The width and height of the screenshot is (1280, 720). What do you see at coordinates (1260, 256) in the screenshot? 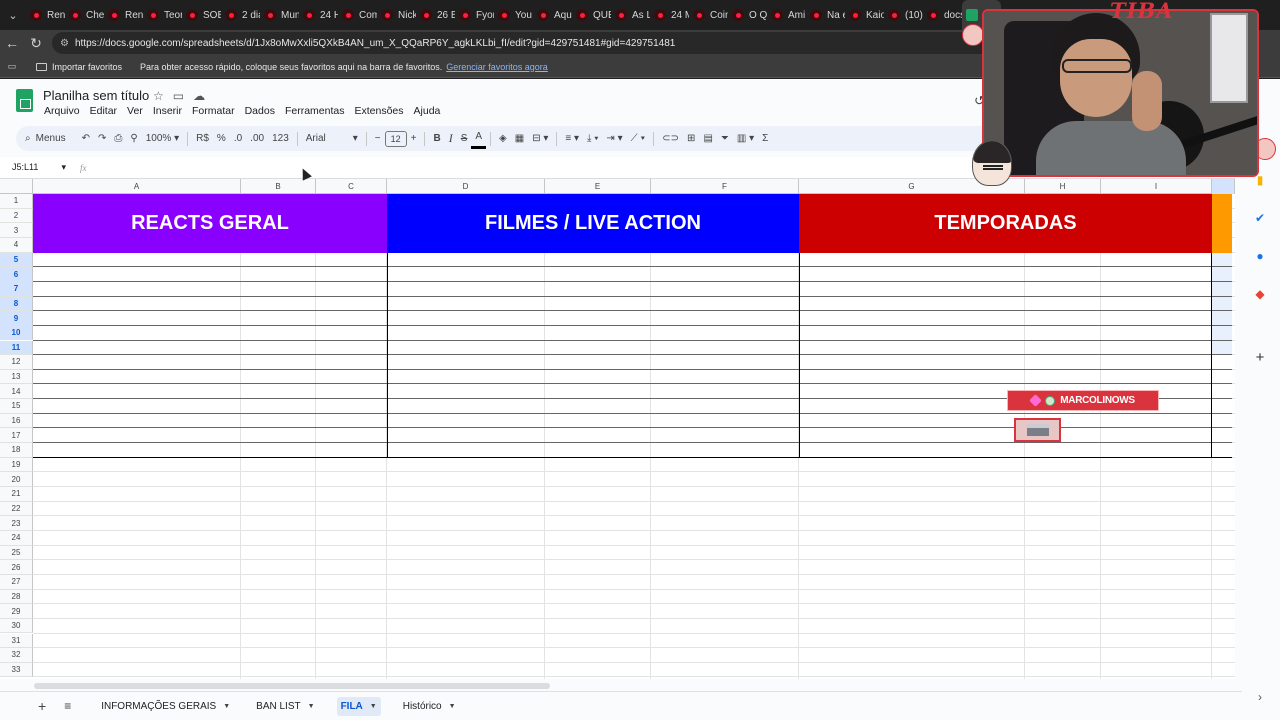
I see `contacts-icon: ●` at bounding box center [1260, 256].